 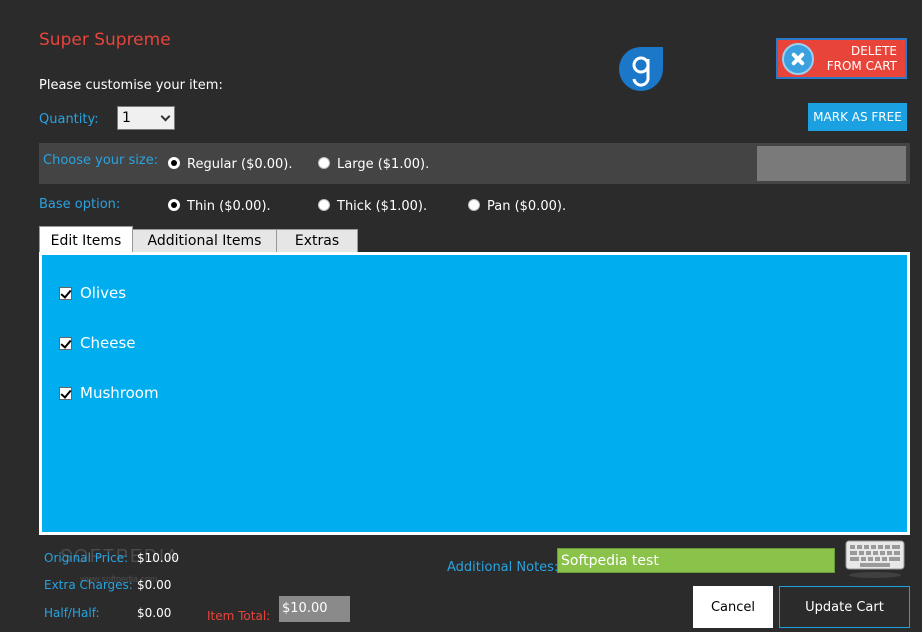 What do you see at coordinates (154, 585) in the screenshot?
I see `extra-charges-value: $0.00` at bounding box center [154, 585].